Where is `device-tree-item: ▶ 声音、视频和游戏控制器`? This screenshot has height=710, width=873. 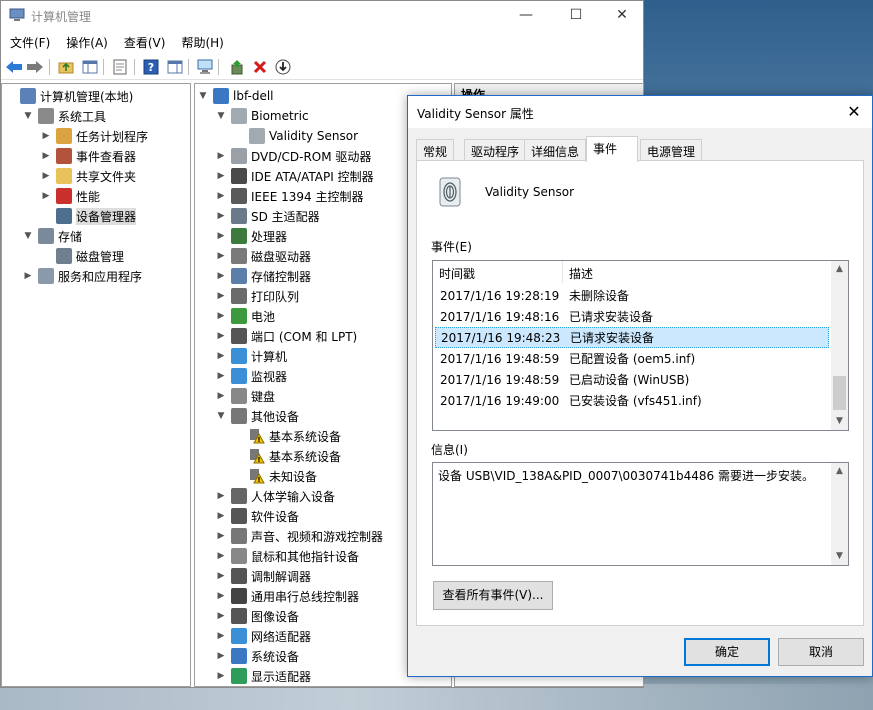
device-tree-item: ▶ 声音、视频和游戏控制器 is located at coordinates (299, 536).